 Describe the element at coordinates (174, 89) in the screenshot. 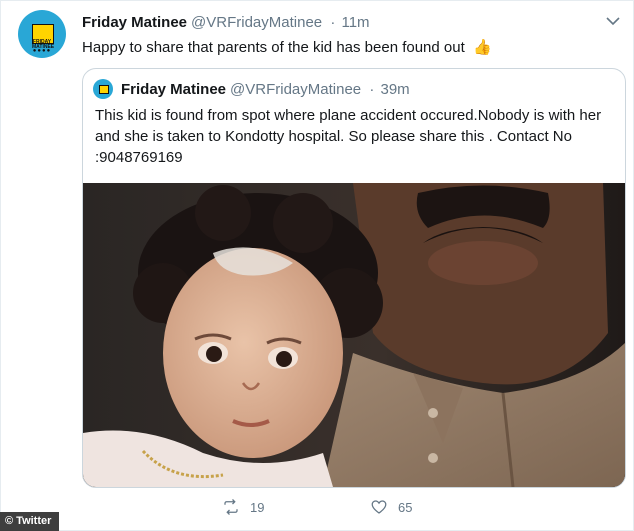

I see `quoted-author-name: Friday Matinee` at that location.